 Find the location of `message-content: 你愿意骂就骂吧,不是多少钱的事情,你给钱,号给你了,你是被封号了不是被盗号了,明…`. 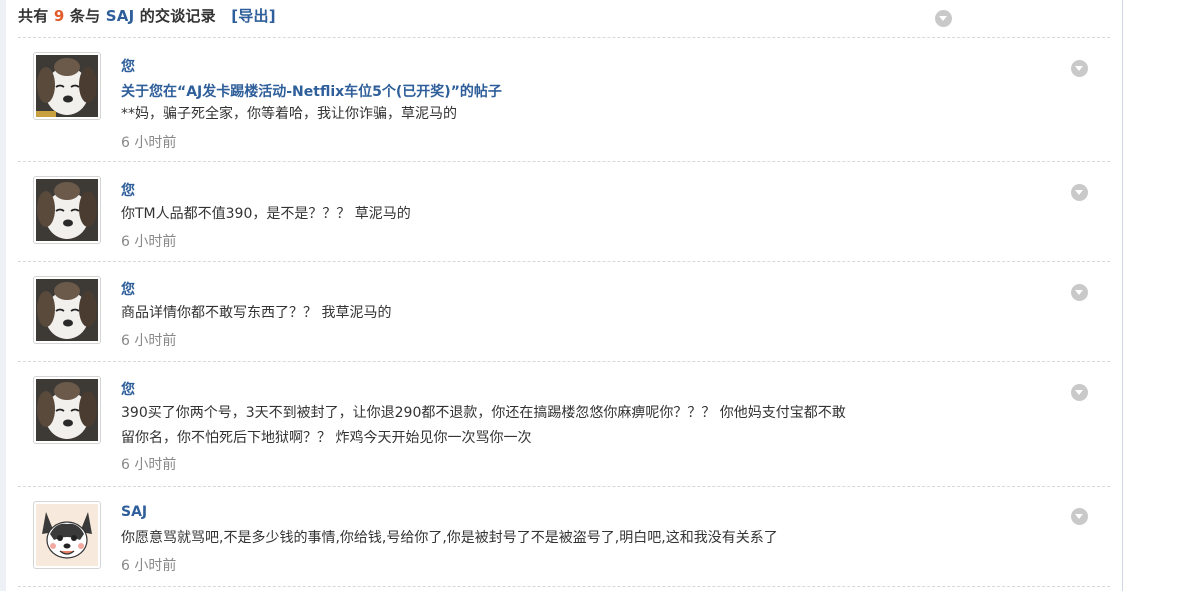

message-content: 你愿意骂就骂吧,不是多少钱的事情,你给钱,号给你了,你是被封号了不是被盗号了,明… is located at coordinates (449, 538).